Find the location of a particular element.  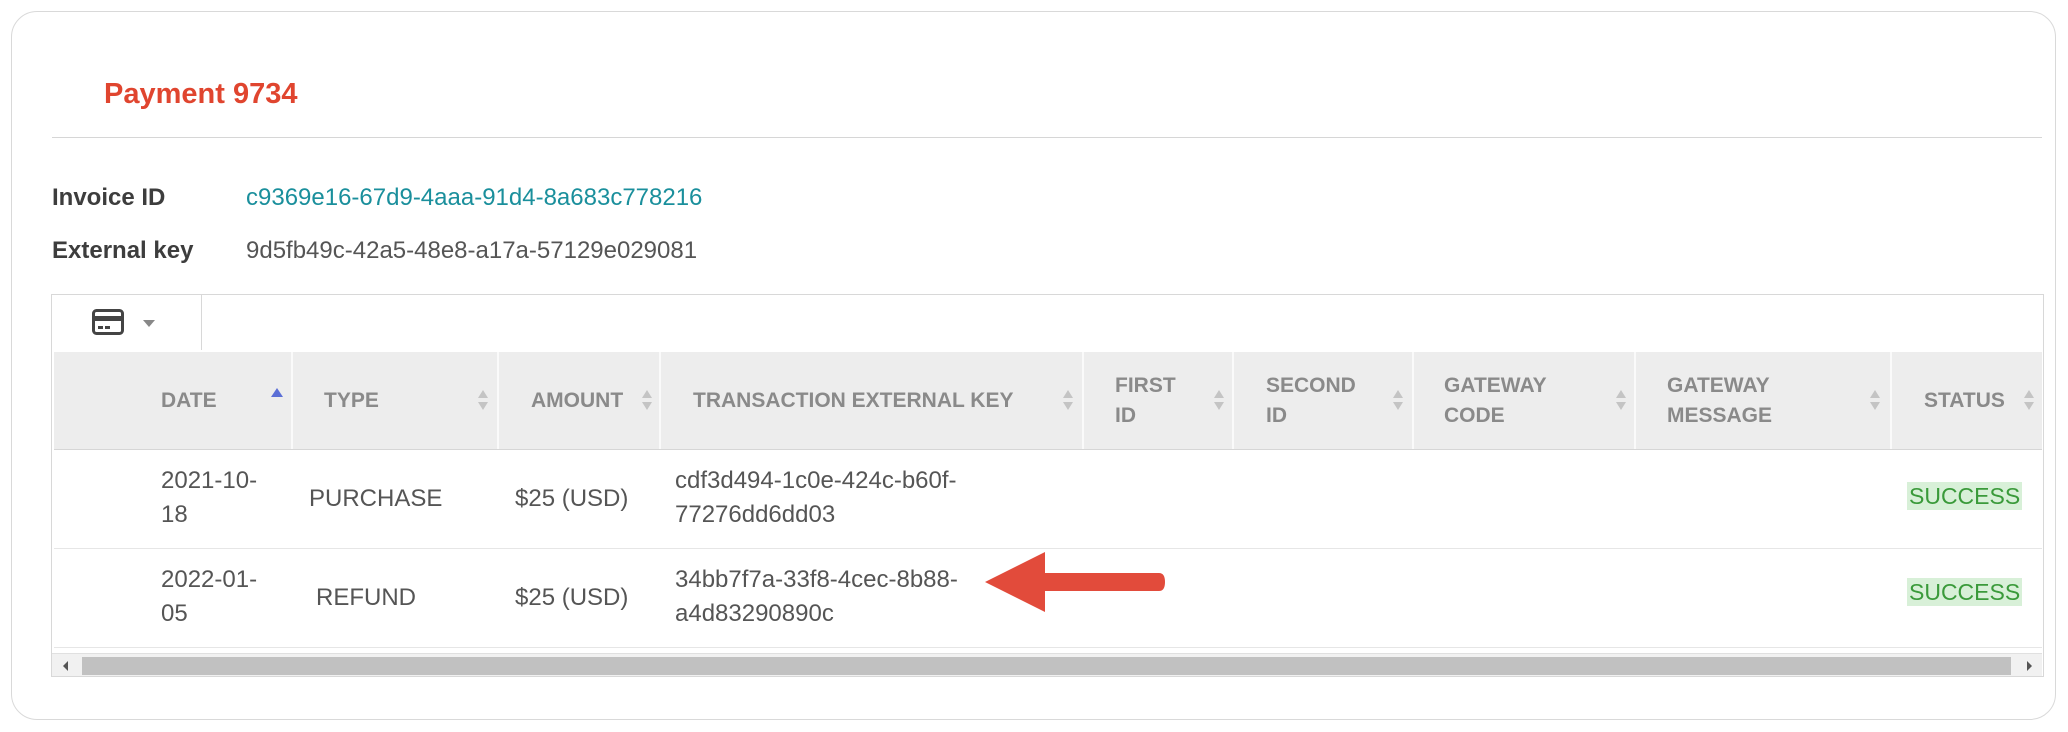

scroll-right-button is located at coordinates (2029, 665).